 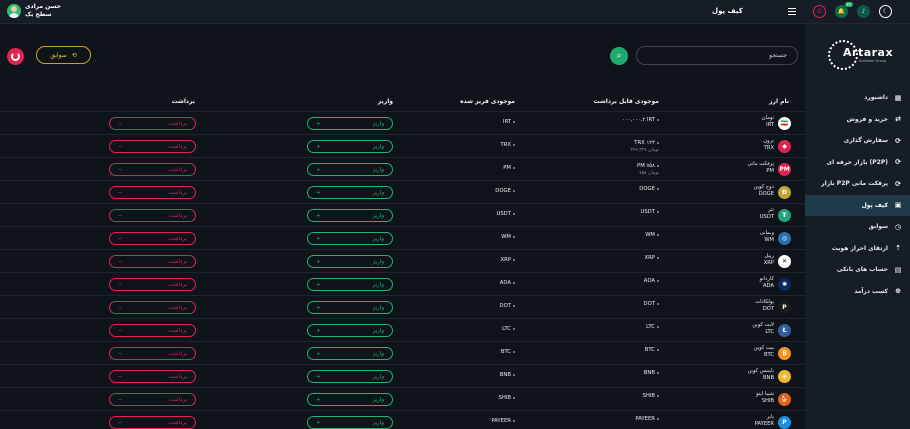 What do you see at coordinates (857, 270) in the screenshot?
I see `sidebar-item: حساب های بانکی ▤` at bounding box center [857, 270].